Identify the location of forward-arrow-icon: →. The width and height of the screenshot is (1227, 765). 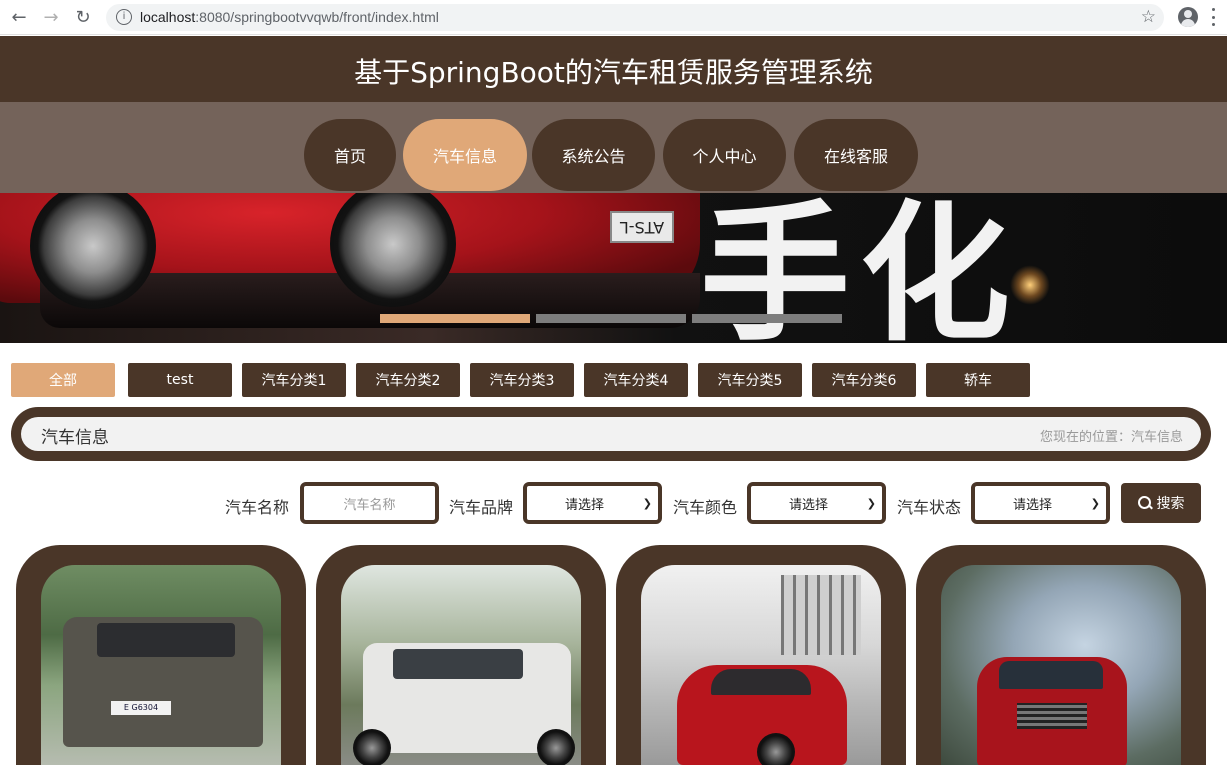
(51, 17).